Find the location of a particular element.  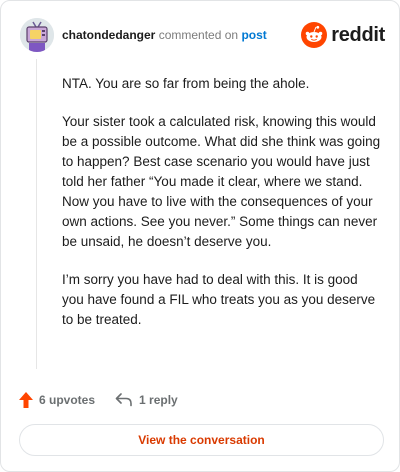

author-name: chatondedanger is located at coordinates (108, 35).